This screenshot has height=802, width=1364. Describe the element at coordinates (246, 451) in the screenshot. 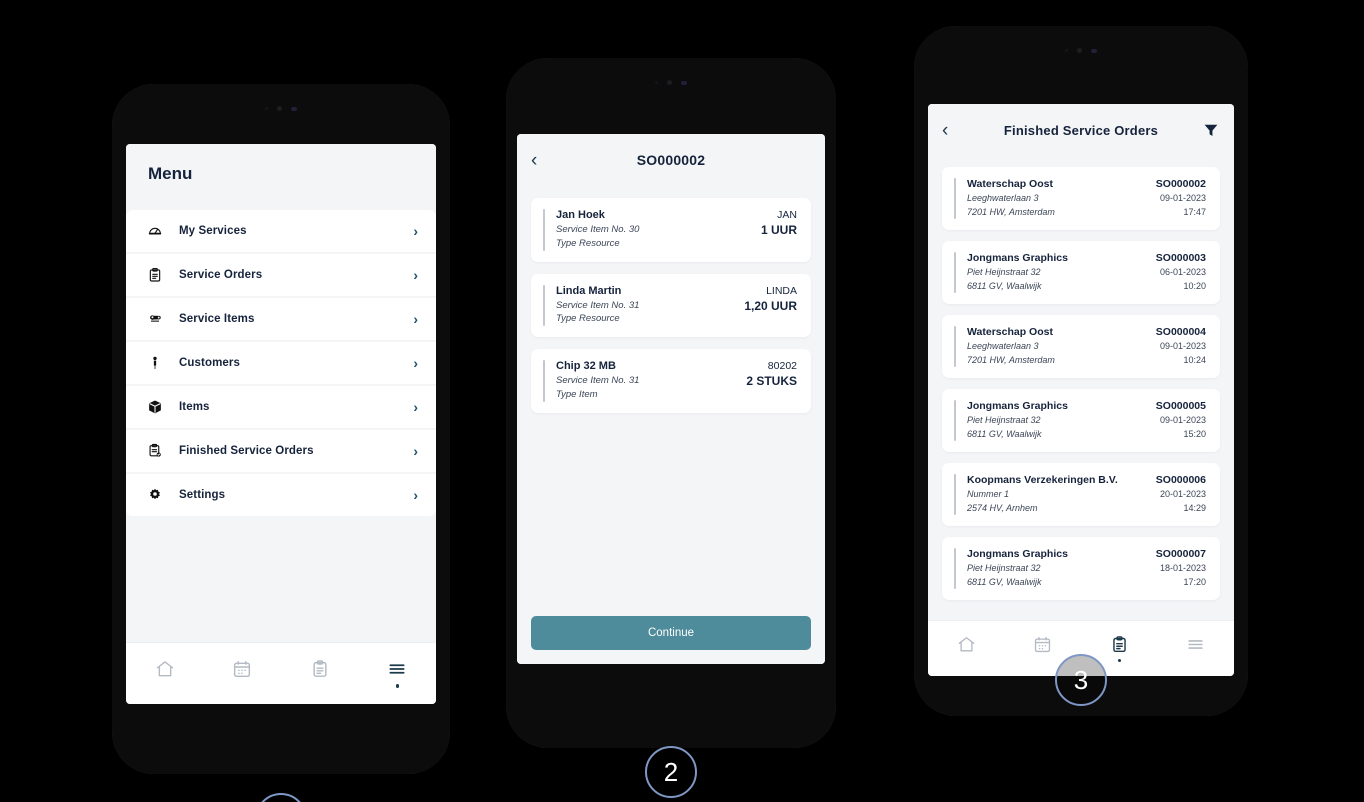

I see `menu-item-label: Finished Service Orders` at that location.